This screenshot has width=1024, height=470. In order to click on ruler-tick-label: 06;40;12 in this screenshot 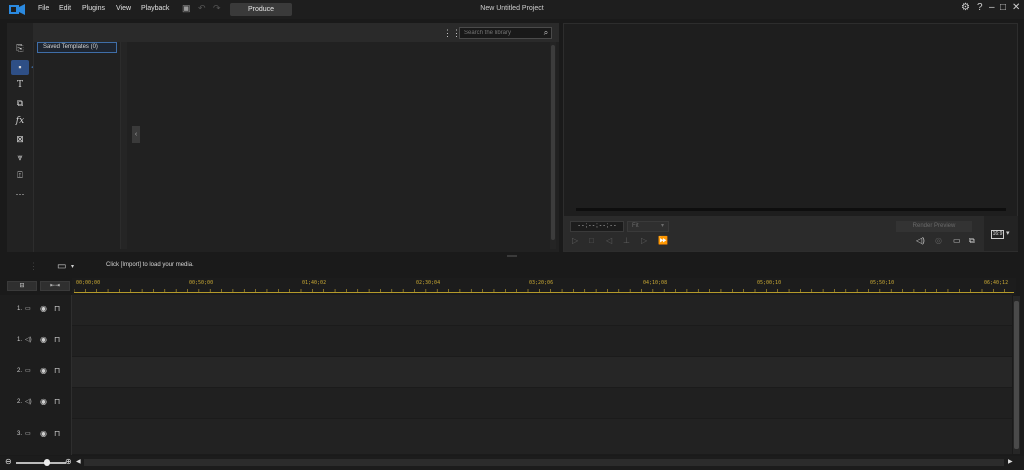, I will do `click(996, 283)`.